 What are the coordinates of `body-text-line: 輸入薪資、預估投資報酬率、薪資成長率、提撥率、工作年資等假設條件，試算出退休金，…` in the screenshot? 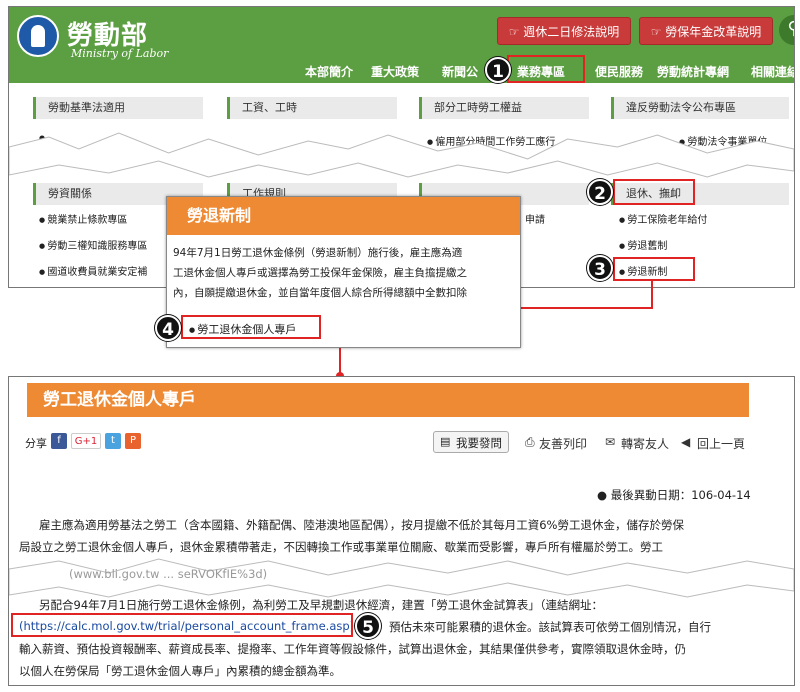 It's located at (352, 649).